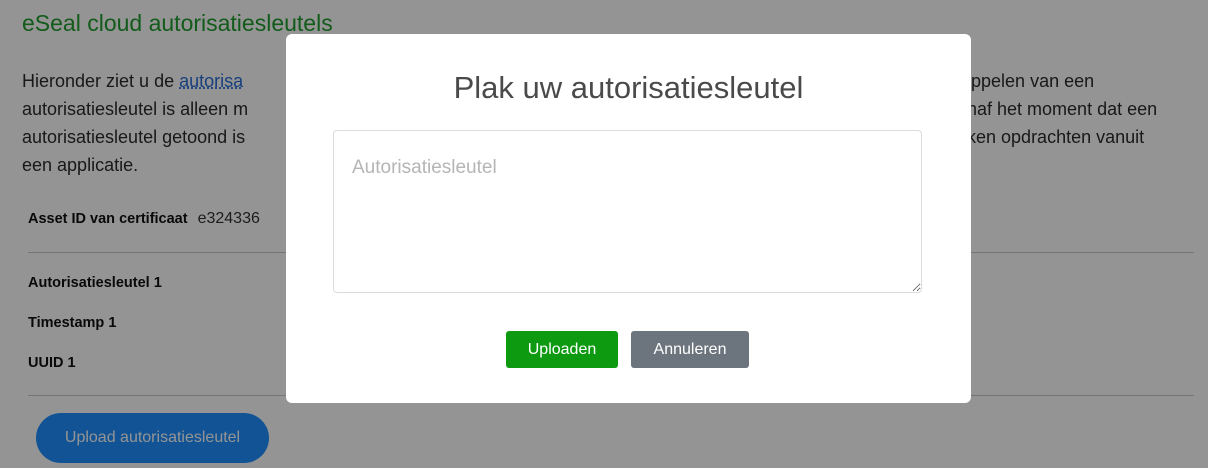  I want to click on uploaden-button: Uploaden, so click(562, 349).